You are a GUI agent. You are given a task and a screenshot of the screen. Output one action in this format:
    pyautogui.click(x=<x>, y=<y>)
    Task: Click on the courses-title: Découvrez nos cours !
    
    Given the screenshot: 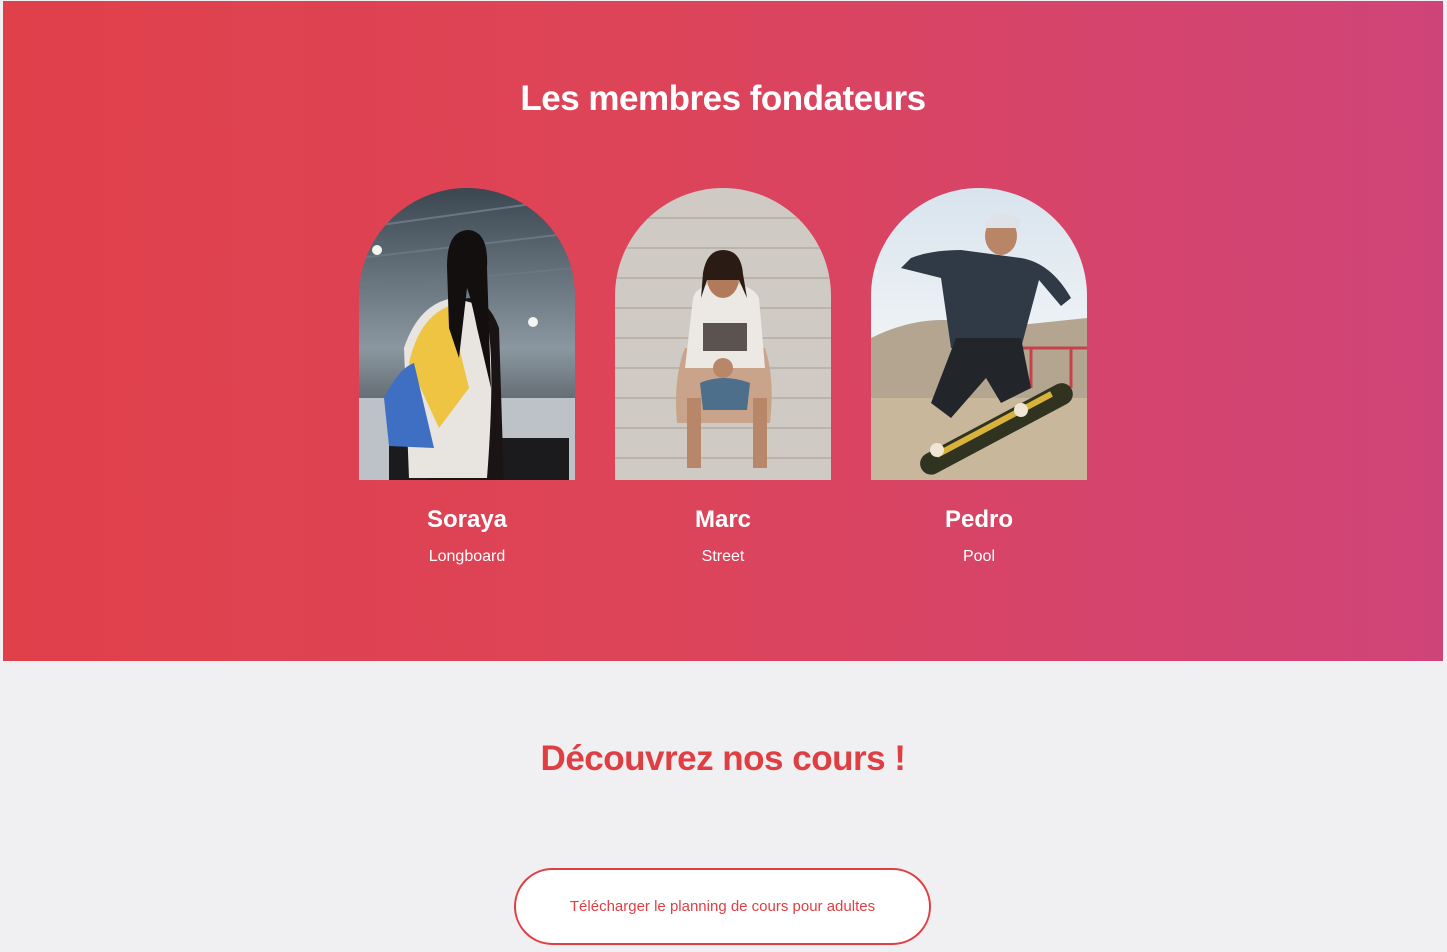 What is the action you would take?
    pyautogui.click(x=723, y=758)
    